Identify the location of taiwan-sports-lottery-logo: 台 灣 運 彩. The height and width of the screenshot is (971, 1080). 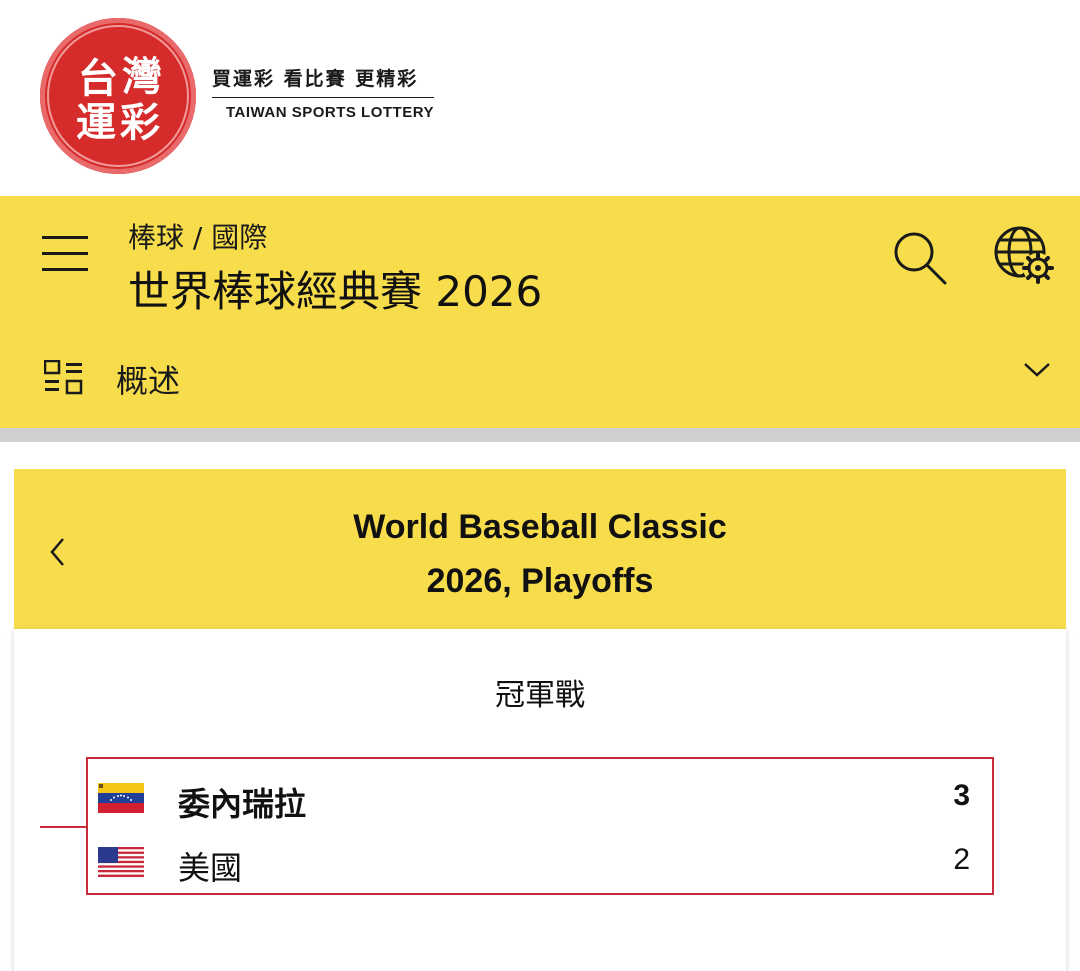
(118, 96).